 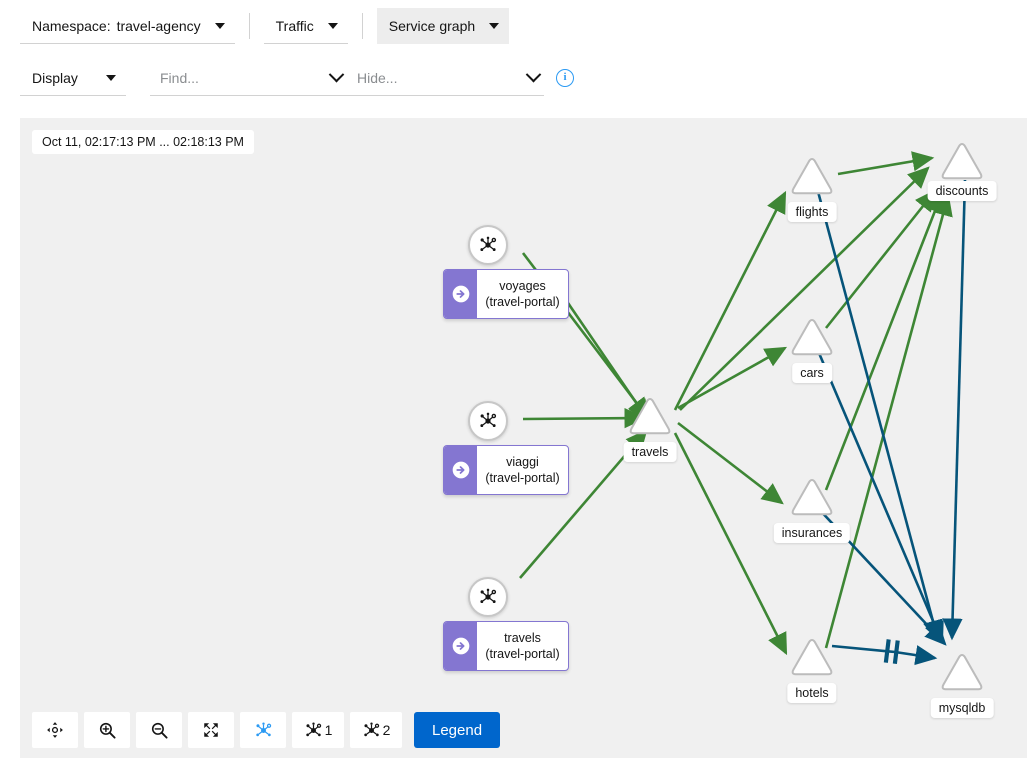 I want to click on zoom-out-button, so click(x=159, y=730).